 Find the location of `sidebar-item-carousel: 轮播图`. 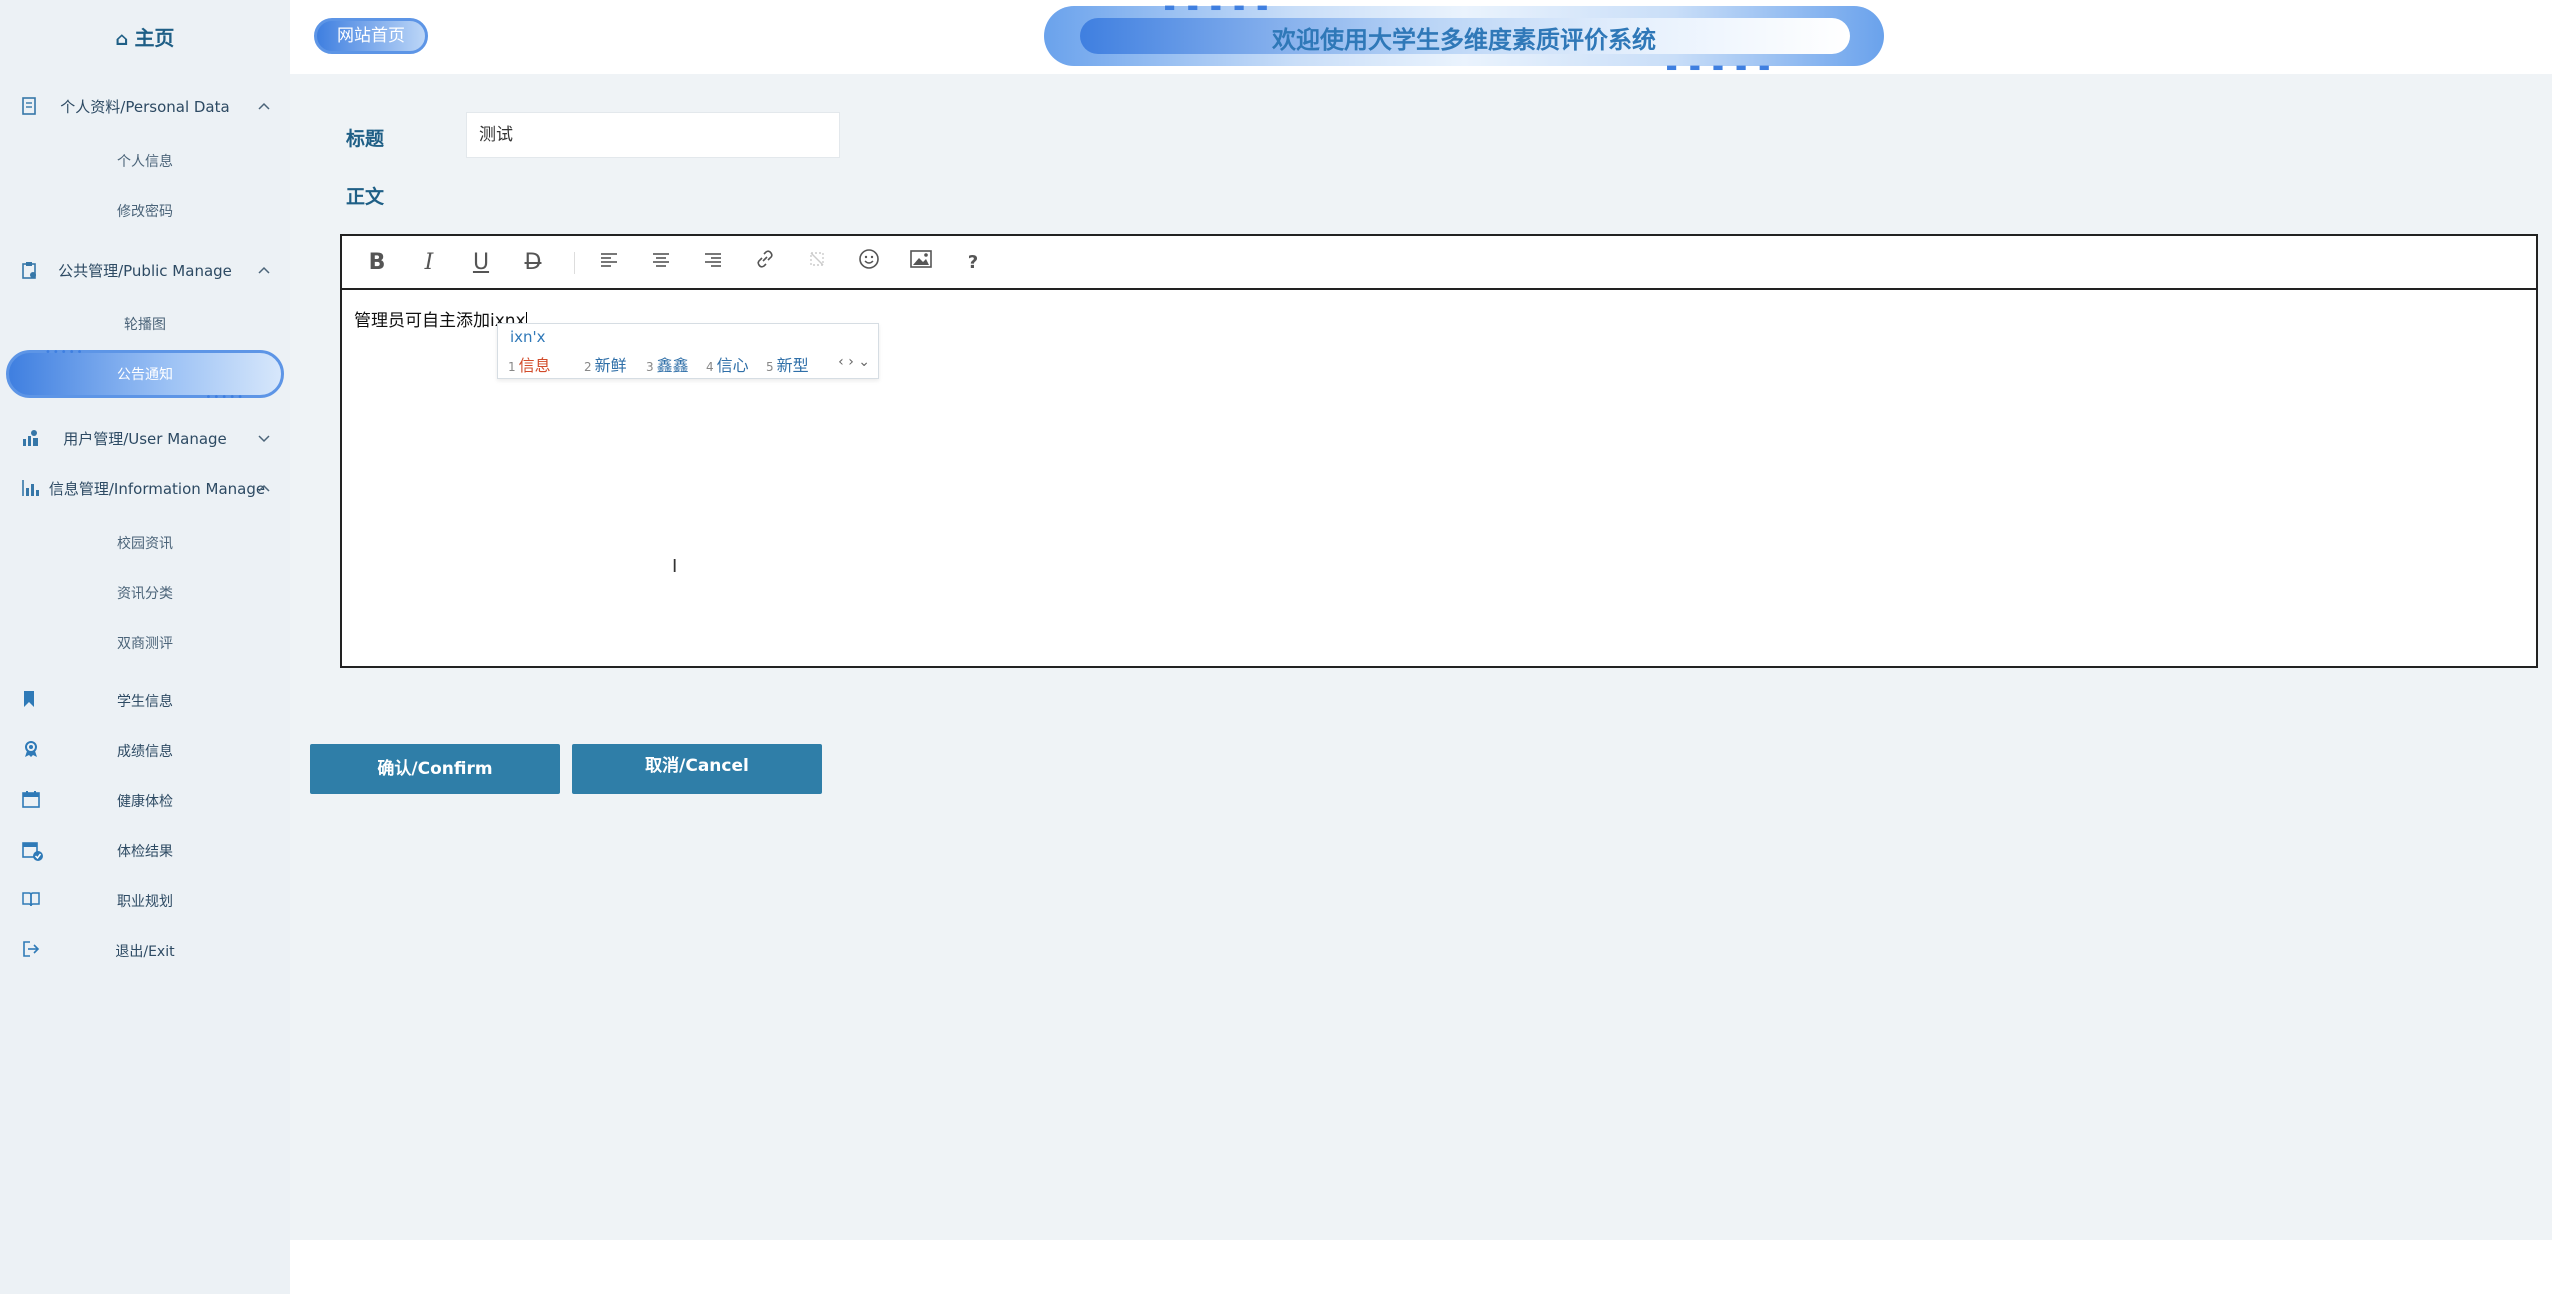

sidebar-item-carousel: 轮播图 is located at coordinates (145, 325).